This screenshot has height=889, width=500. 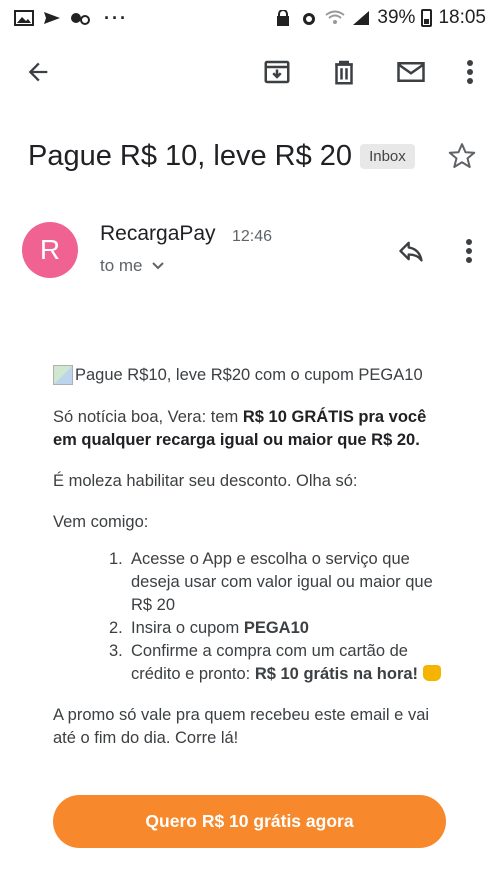 I want to click on star-button, so click(x=462, y=156).